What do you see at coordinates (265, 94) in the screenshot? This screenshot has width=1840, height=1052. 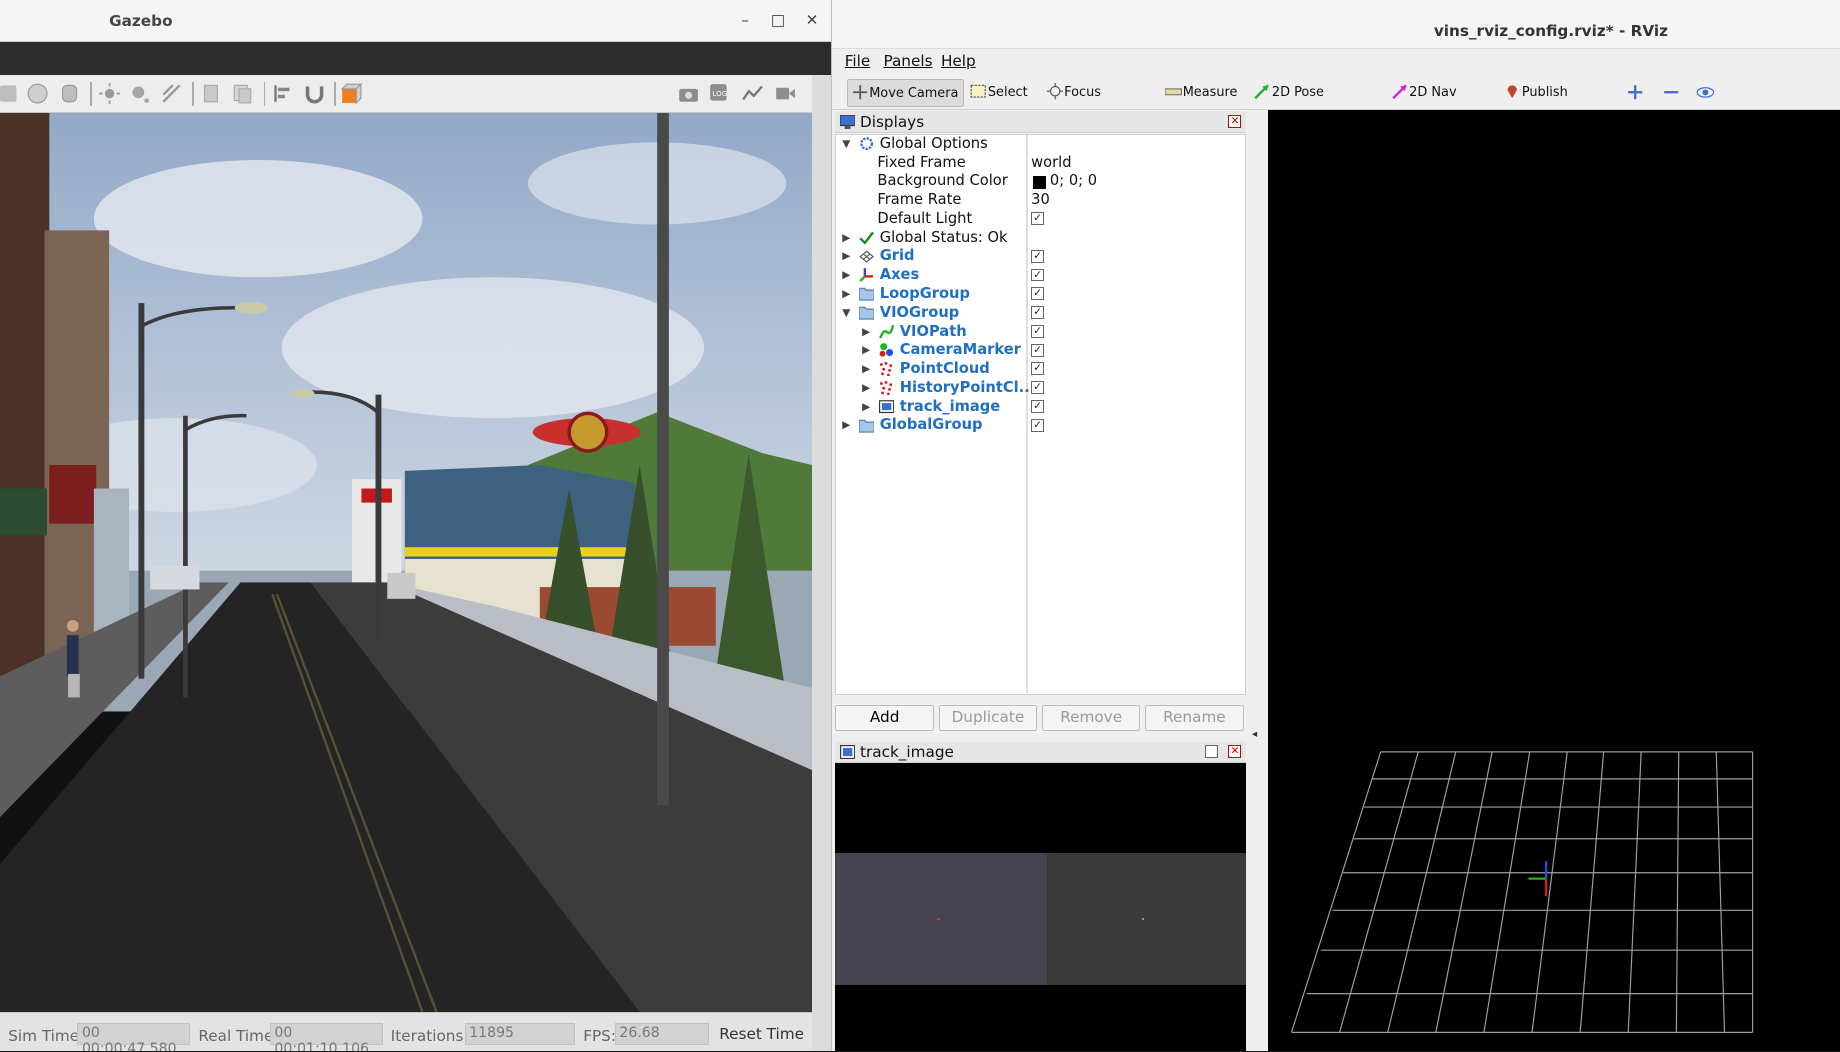 I see `toolbar-separator` at bounding box center [265, 94].